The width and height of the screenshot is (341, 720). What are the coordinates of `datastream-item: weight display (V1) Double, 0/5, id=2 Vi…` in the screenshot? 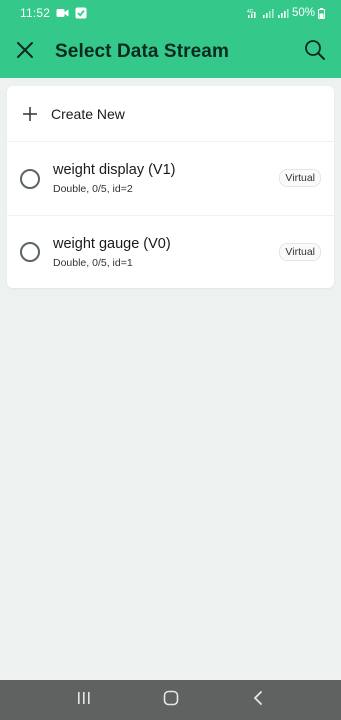 It's located at (170, 178).